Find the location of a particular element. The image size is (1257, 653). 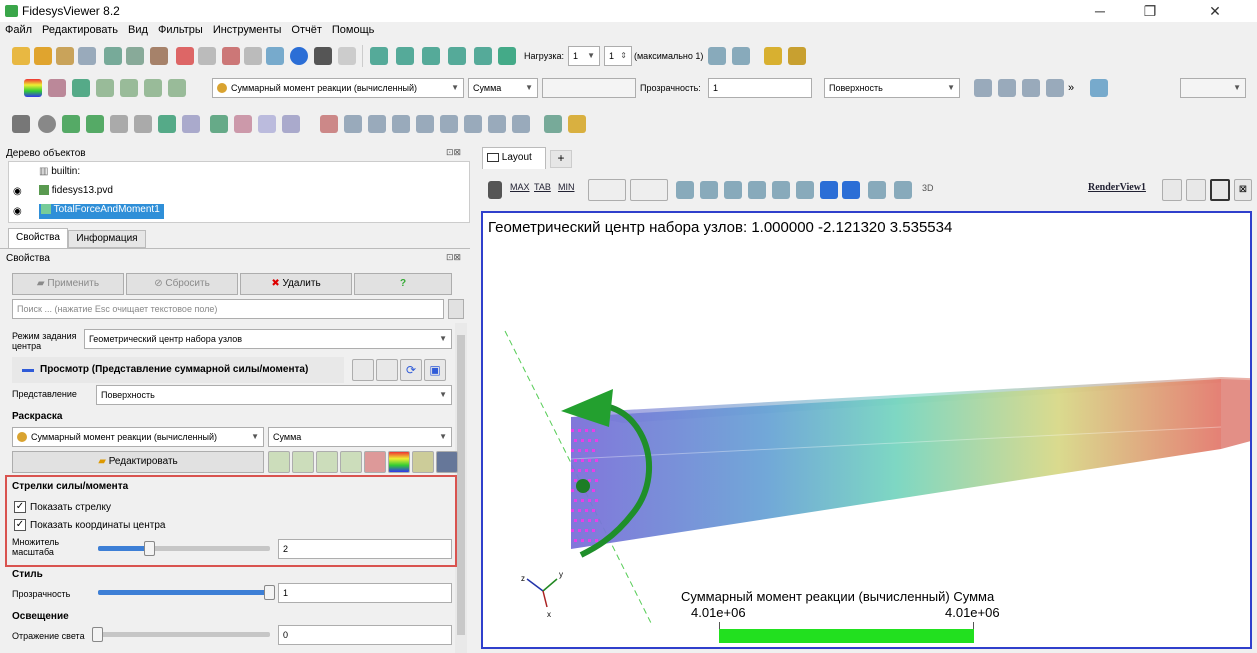

tab-properties: Свойства is located at coordinates (38, 238).